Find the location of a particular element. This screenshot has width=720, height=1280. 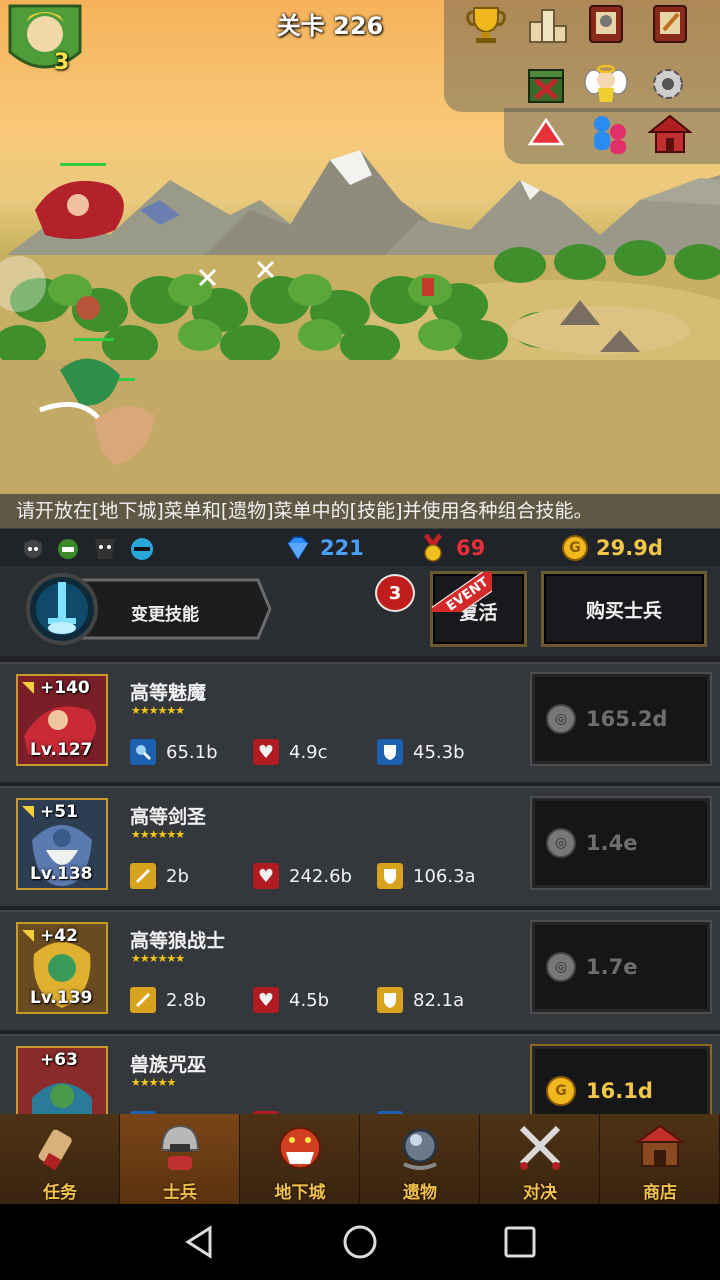

event-ribbon-label: EVENT is located at coordinates (462, 592).